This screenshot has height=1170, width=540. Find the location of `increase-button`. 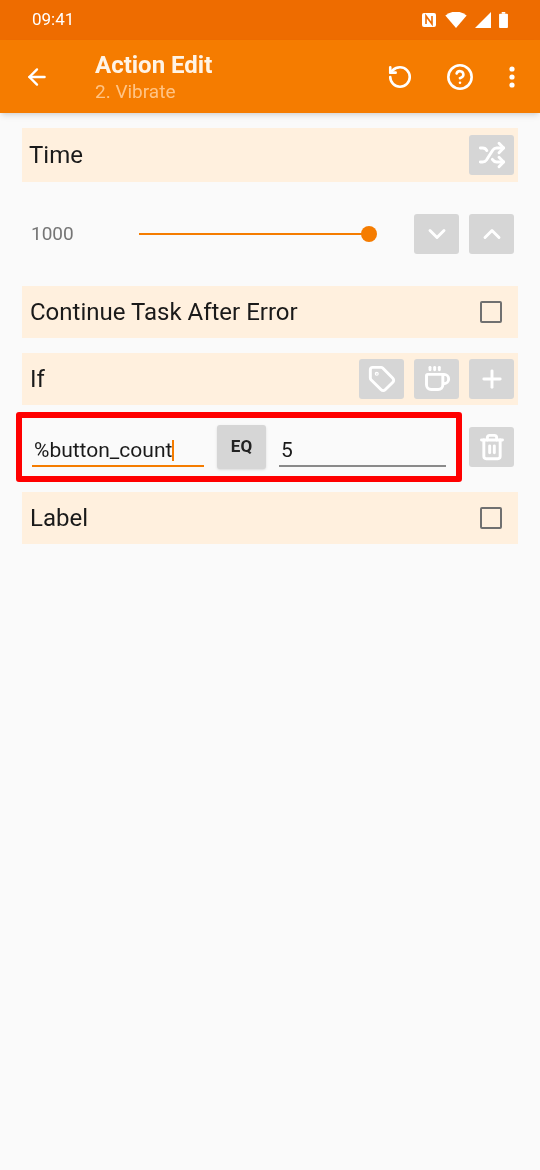

increase-button is located at coordinates (491, 234).